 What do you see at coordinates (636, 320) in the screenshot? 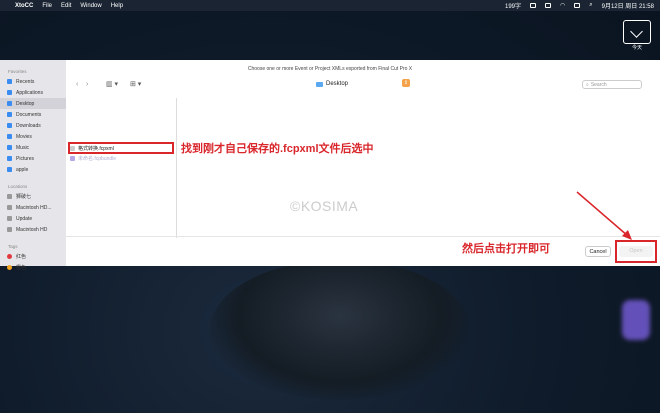
I see `dock-app-icon` at bounding box center [636, 320].